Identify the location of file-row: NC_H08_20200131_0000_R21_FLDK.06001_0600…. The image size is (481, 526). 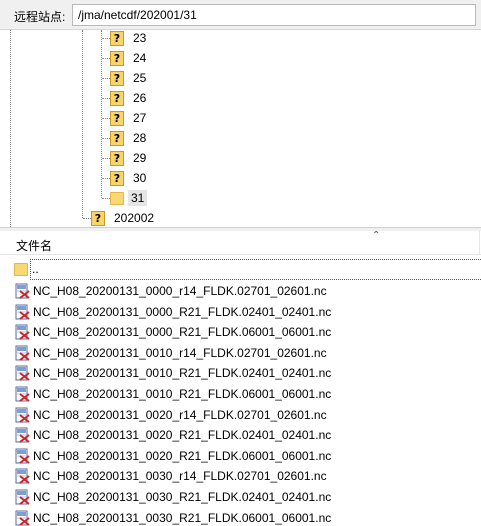
(172, 332).